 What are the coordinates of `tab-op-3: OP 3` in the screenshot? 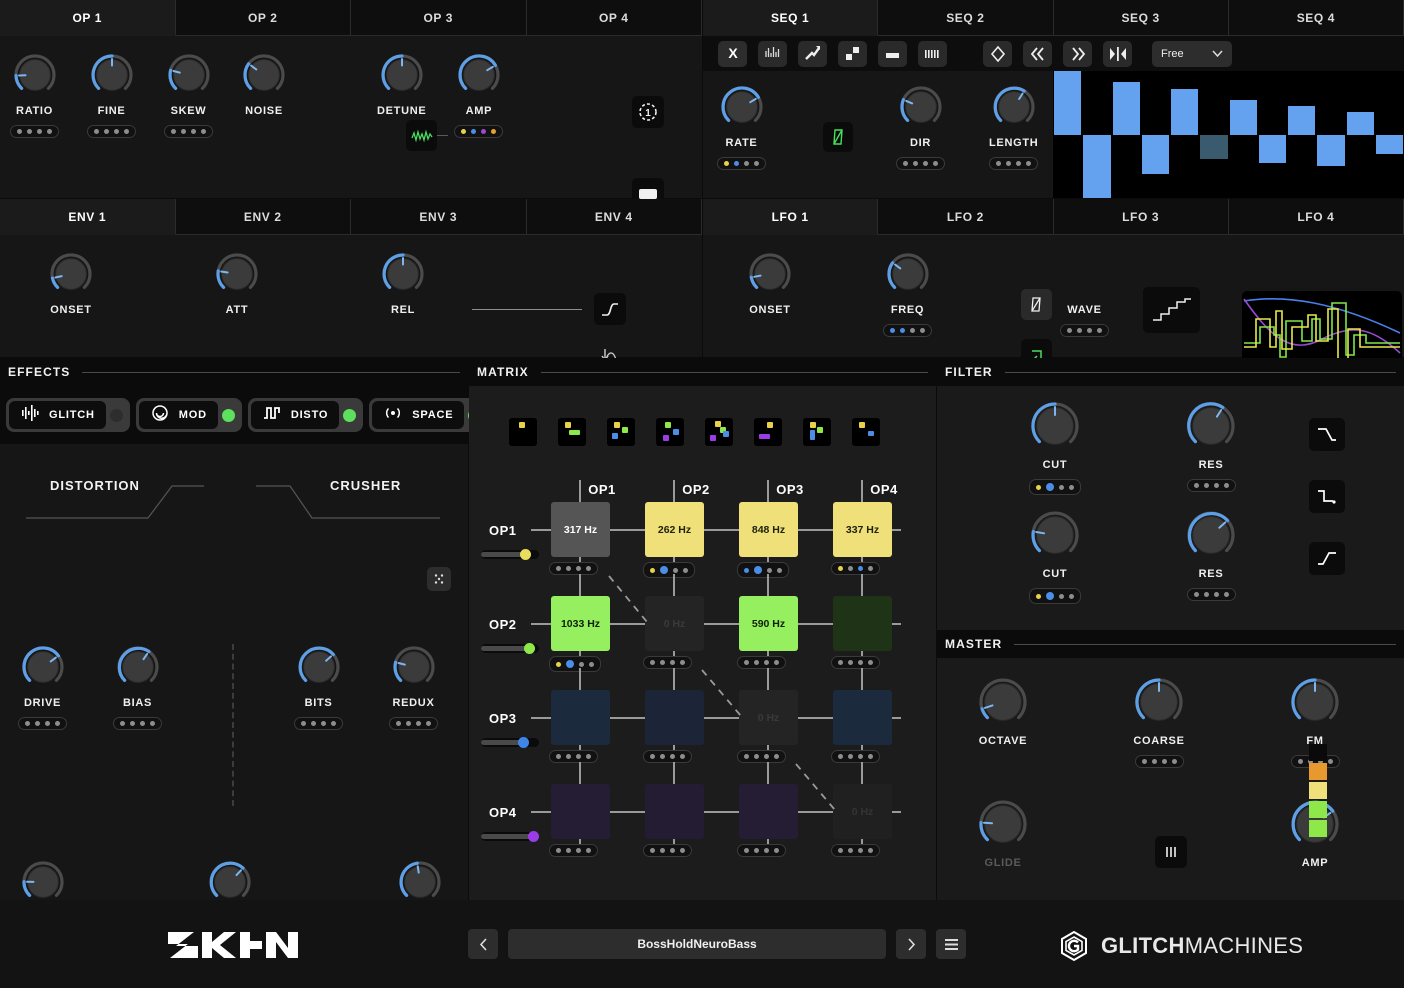 It's located at (439, 18).